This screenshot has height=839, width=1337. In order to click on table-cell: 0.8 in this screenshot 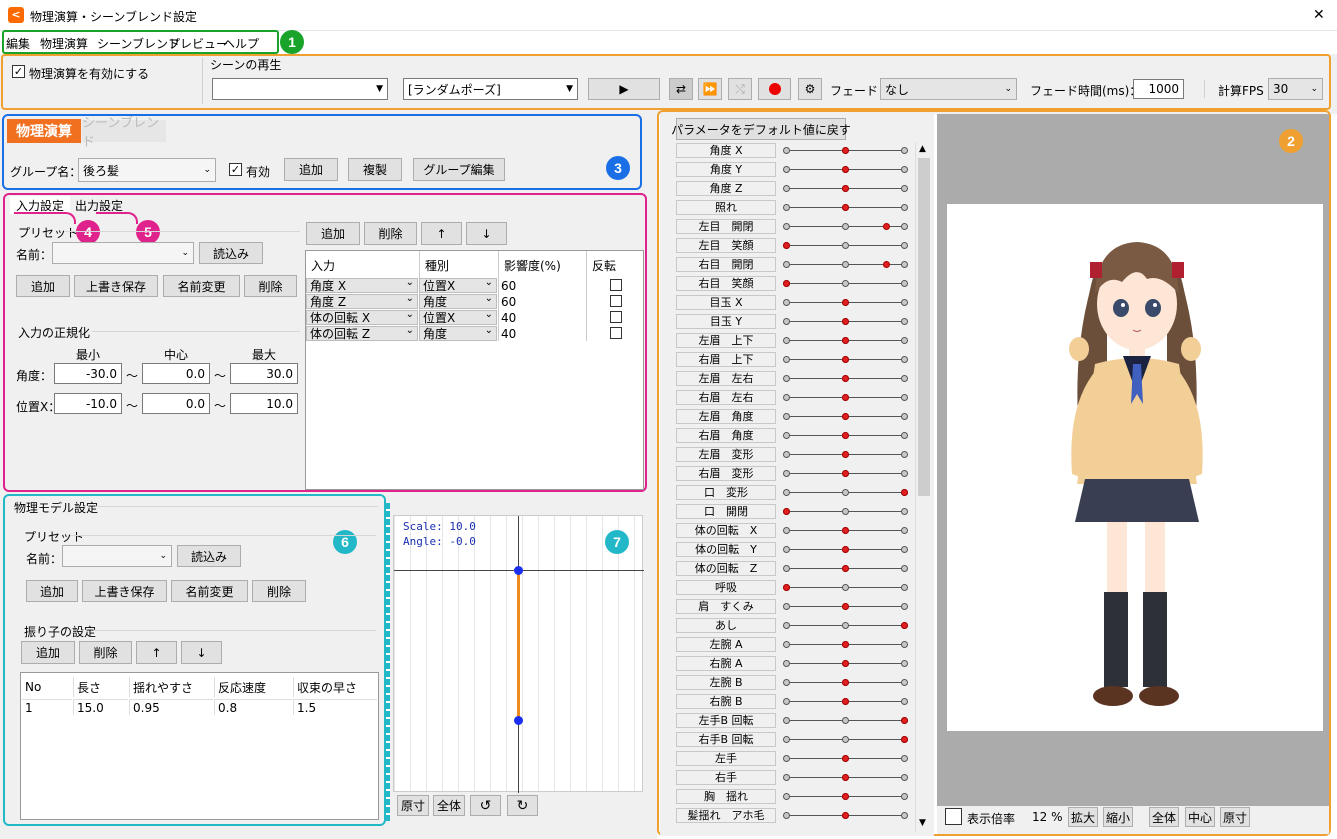, I will do `click(253, 707)`.